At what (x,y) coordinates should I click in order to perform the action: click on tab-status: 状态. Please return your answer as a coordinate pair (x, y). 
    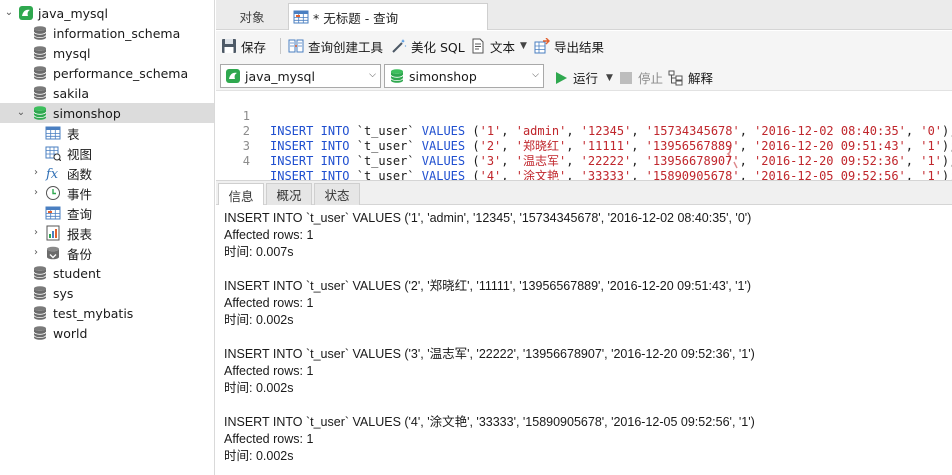
    Looking at the image, I should click on (337, 194).